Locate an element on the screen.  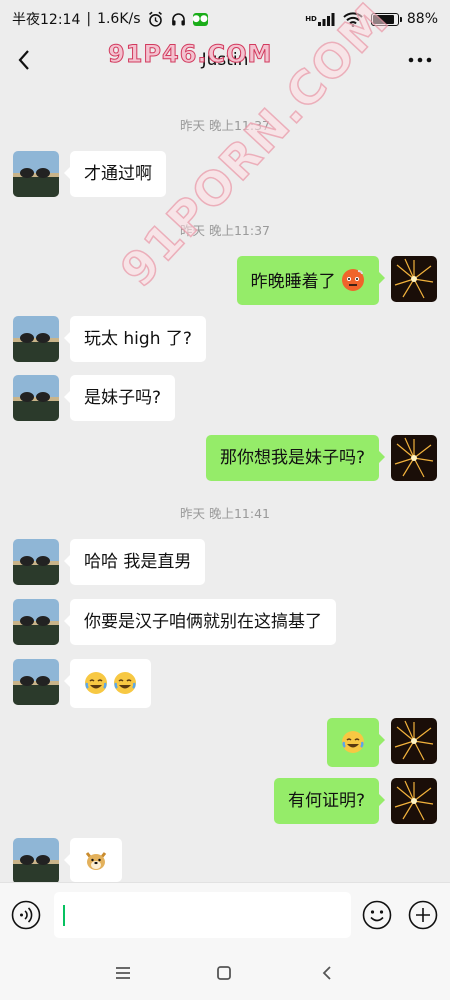
message-bubble: 昨晚睡着了 is located at coordinates (311, 280).